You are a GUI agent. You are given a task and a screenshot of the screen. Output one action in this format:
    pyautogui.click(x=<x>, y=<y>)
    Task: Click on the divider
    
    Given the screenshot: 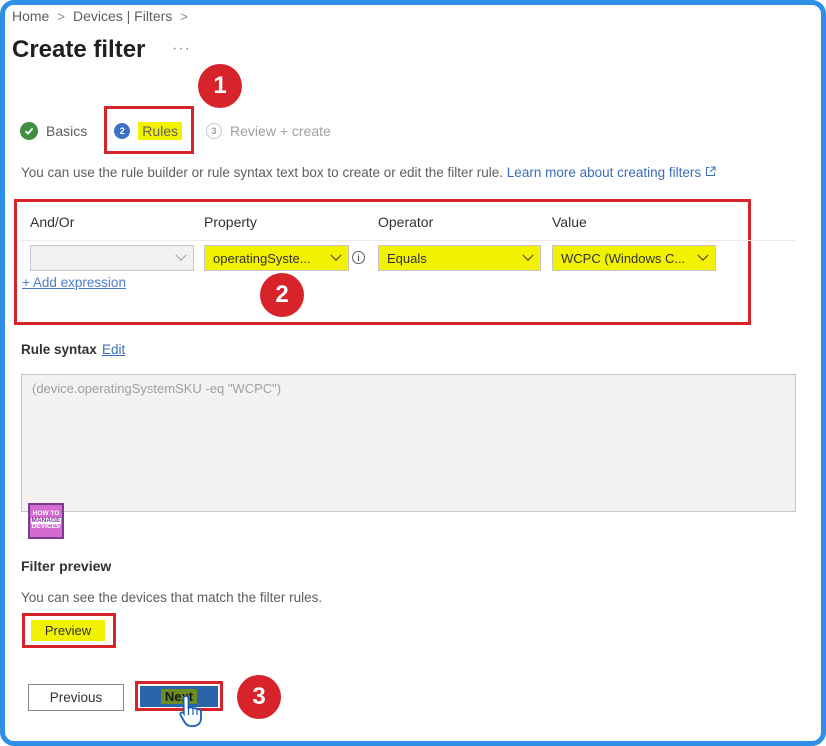 What is the action you would take?
    pyautogui.click(x=408, y=240)
    